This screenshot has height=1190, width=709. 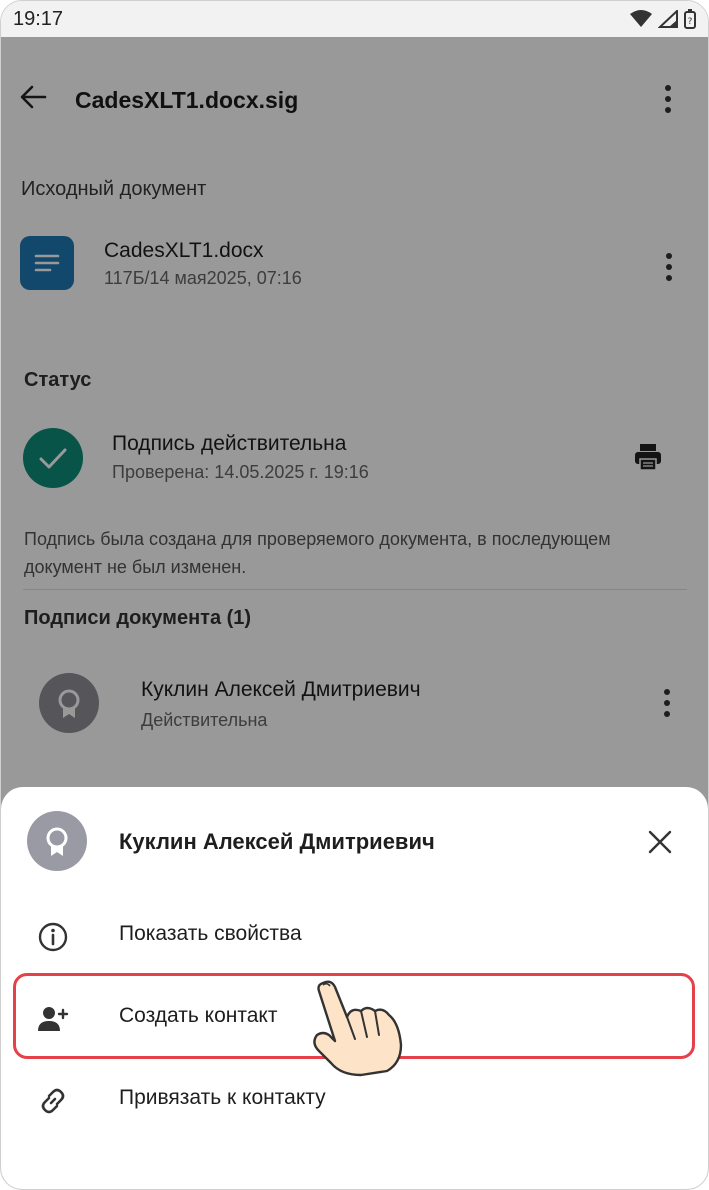 I want to click on status-bar: 19:17 ?, so click(x=354, y=19).